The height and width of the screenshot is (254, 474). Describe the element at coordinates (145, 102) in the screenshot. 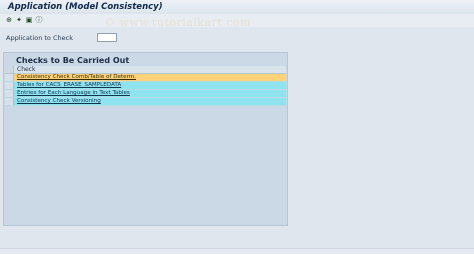

I see `table-row: Consistency Check Versioning` at that location.